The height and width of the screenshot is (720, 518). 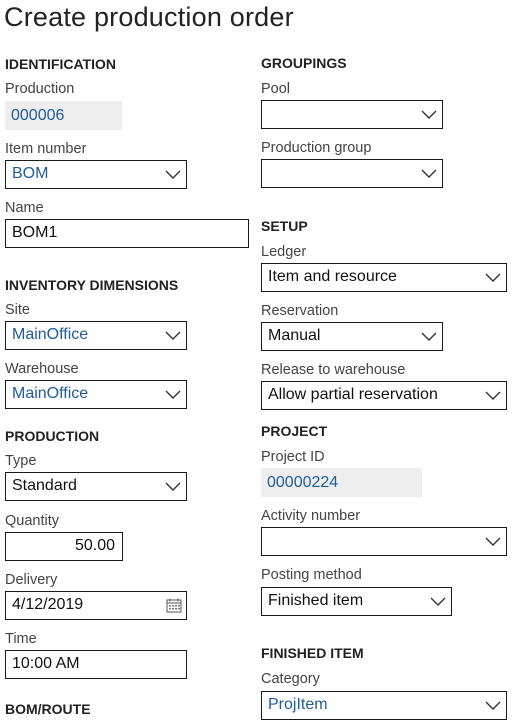 I want to click on production-number-field: 000006, so click(x=63, y=115).